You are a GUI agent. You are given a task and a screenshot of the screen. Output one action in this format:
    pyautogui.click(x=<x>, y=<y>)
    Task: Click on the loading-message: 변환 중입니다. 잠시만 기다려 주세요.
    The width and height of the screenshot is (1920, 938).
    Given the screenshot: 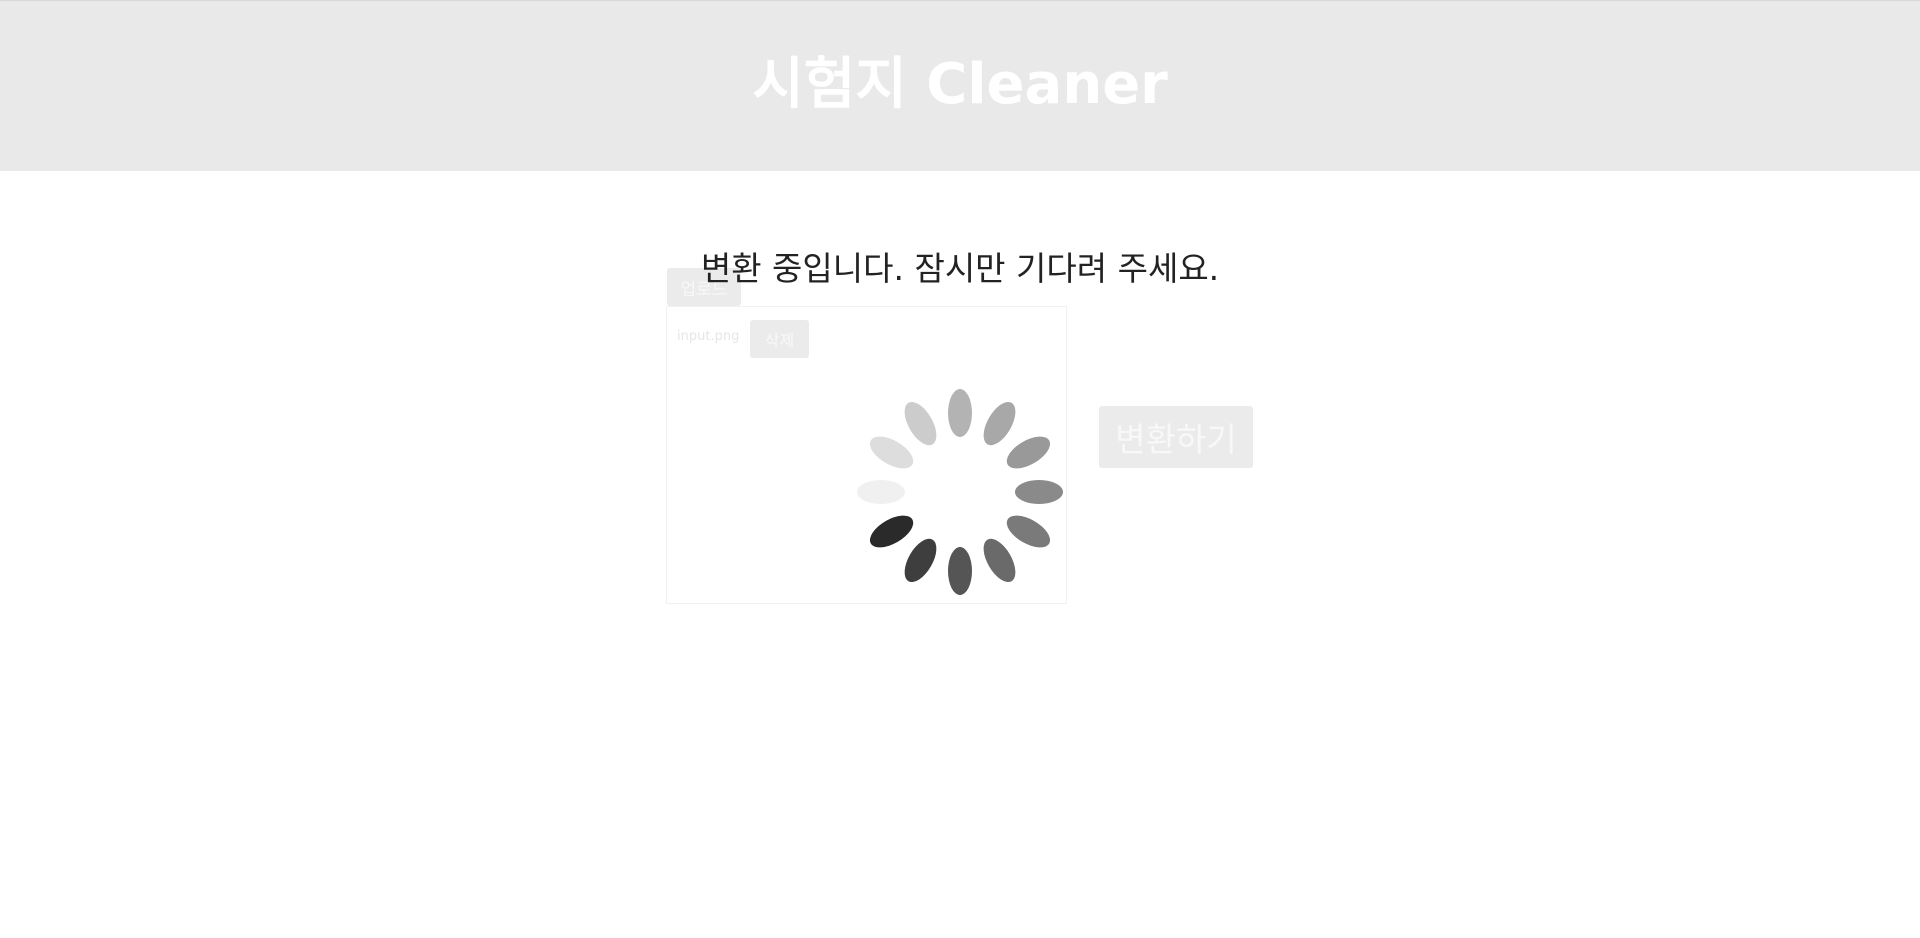 What is the action you would take?
    pyautogui.click(x=960, y=268)
    